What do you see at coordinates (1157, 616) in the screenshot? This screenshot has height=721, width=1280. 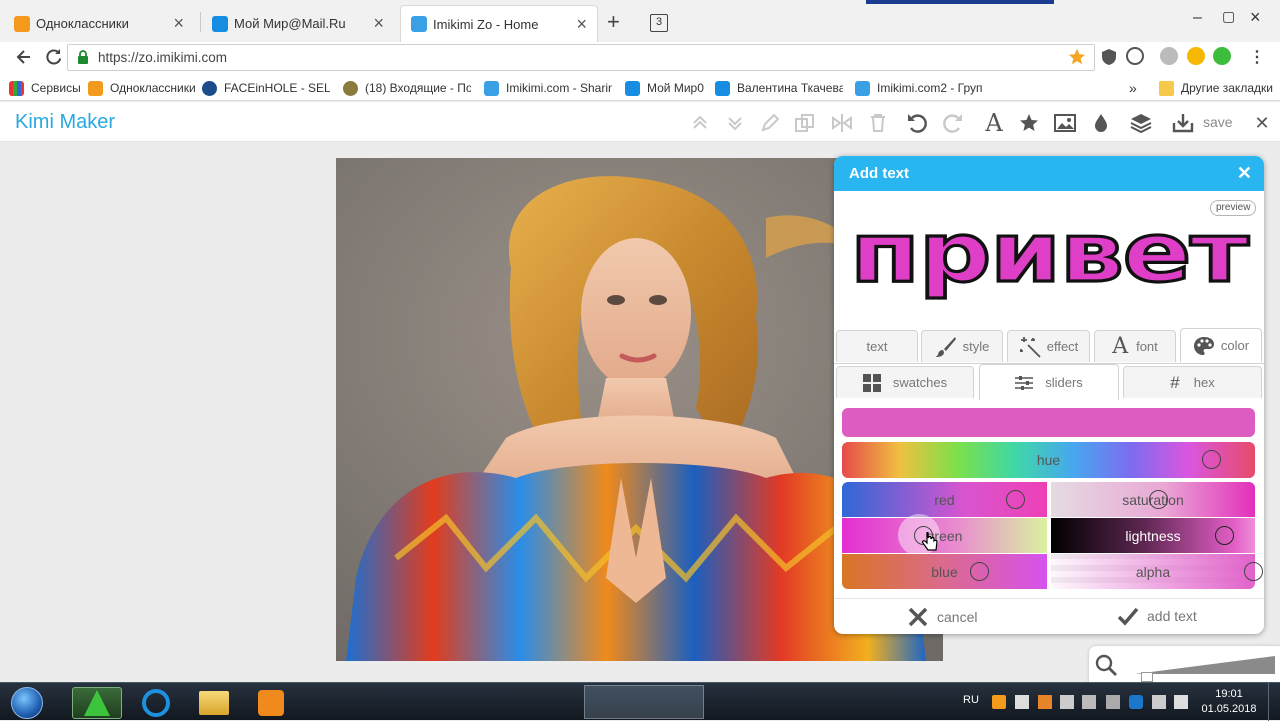 I see `add-text-button: add text` at bounding box center [1157, 616].